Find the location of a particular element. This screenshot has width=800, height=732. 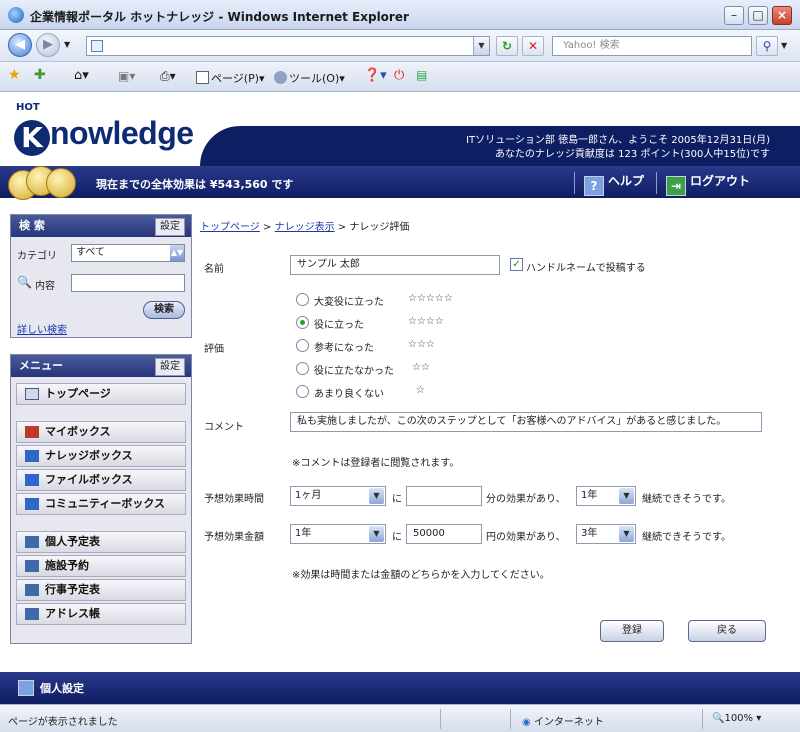

forward-button: ▶ is located at coordinates (48, 45).